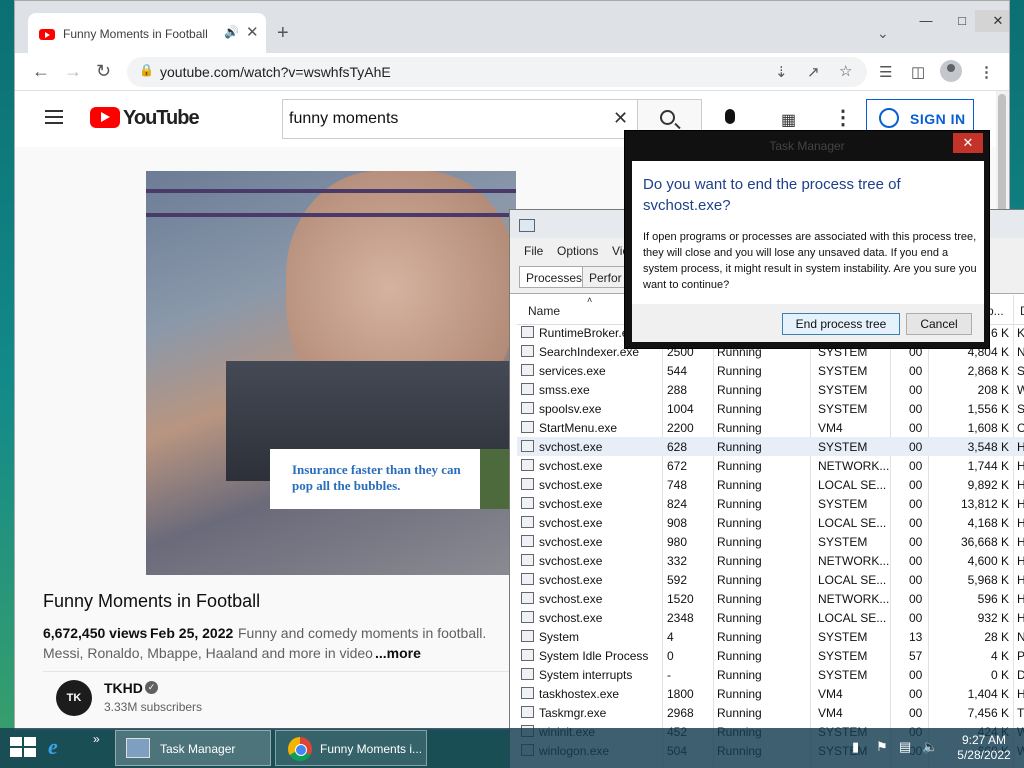 The image size is (1024, 768). Describe the element at coordinates (984, 504) in the screenshot. I see `process-memory: 13,812 K` at that location.